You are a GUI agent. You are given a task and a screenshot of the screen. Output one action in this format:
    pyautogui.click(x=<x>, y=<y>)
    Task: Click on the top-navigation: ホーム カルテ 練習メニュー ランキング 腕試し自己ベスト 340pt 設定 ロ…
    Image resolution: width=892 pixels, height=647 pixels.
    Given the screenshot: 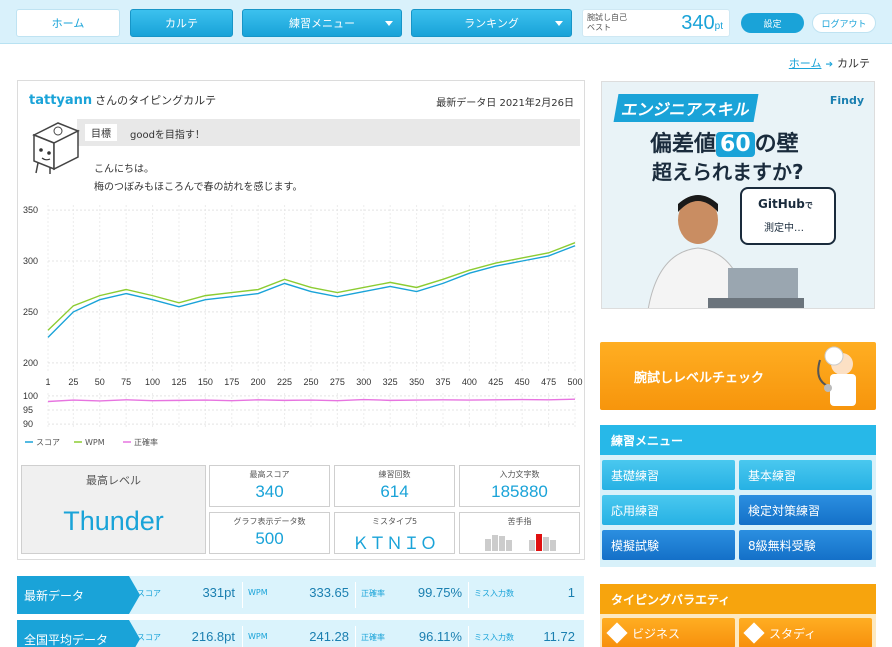 What is the action you would take?
    pyautogui.click(x=446, y=22)
    